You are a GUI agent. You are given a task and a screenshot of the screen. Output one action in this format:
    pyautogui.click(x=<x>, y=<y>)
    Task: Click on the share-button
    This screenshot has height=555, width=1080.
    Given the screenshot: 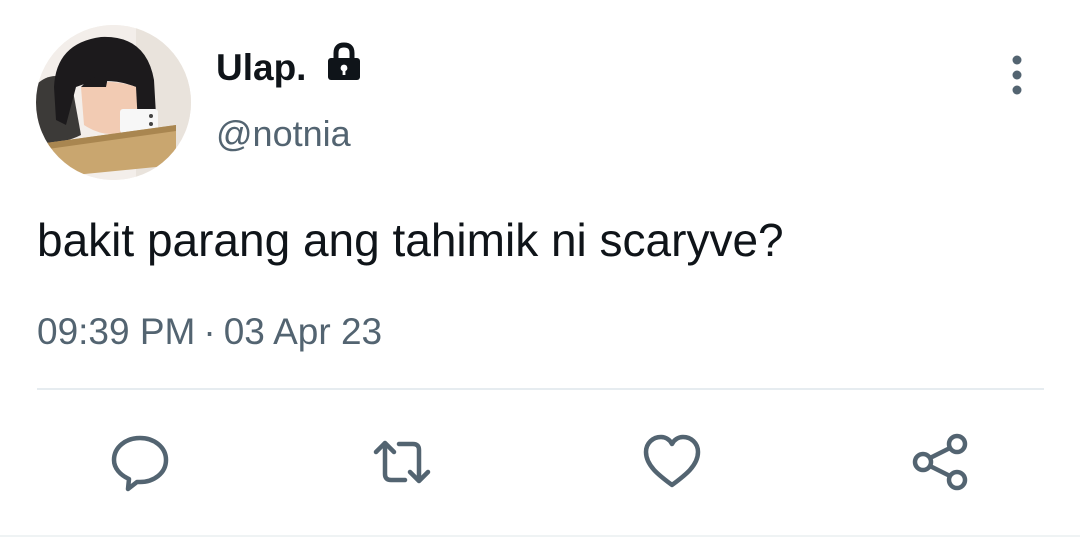 What is the action you would take?
    pyautogui.click(x=940, y=462)
    